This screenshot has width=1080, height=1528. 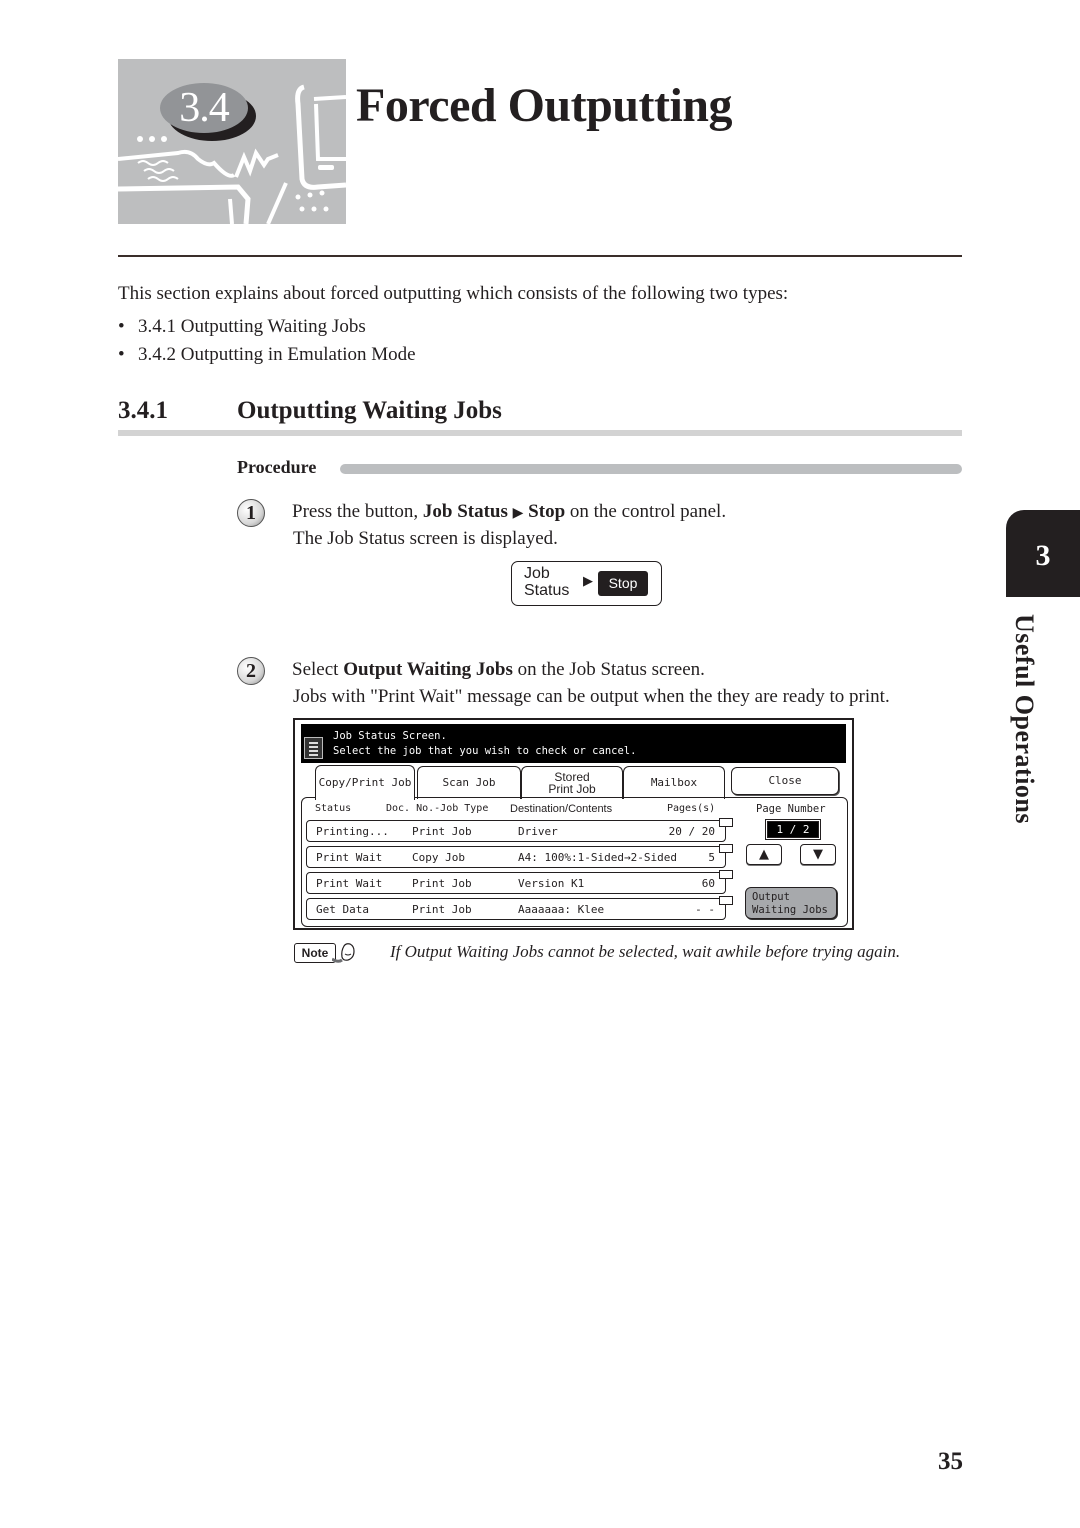 I want to click on stop-key: Stop, so click(x=623, y=583).